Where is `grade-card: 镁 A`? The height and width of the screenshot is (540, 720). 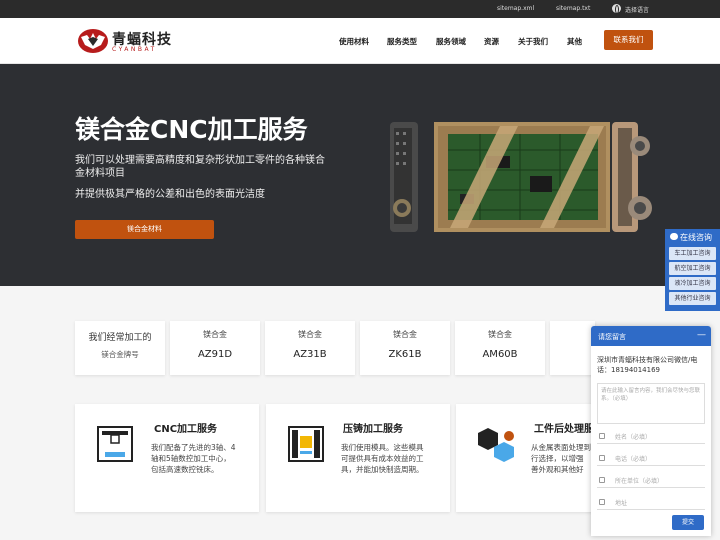
grade-card: 镁 A is located at coordinates (572, 348).